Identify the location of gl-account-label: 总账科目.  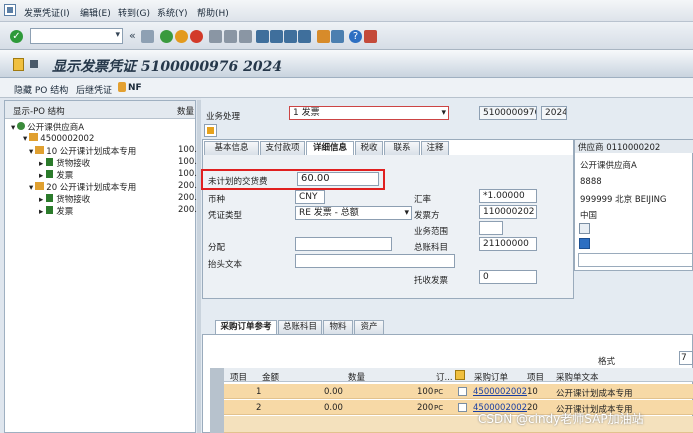
(431, 248).